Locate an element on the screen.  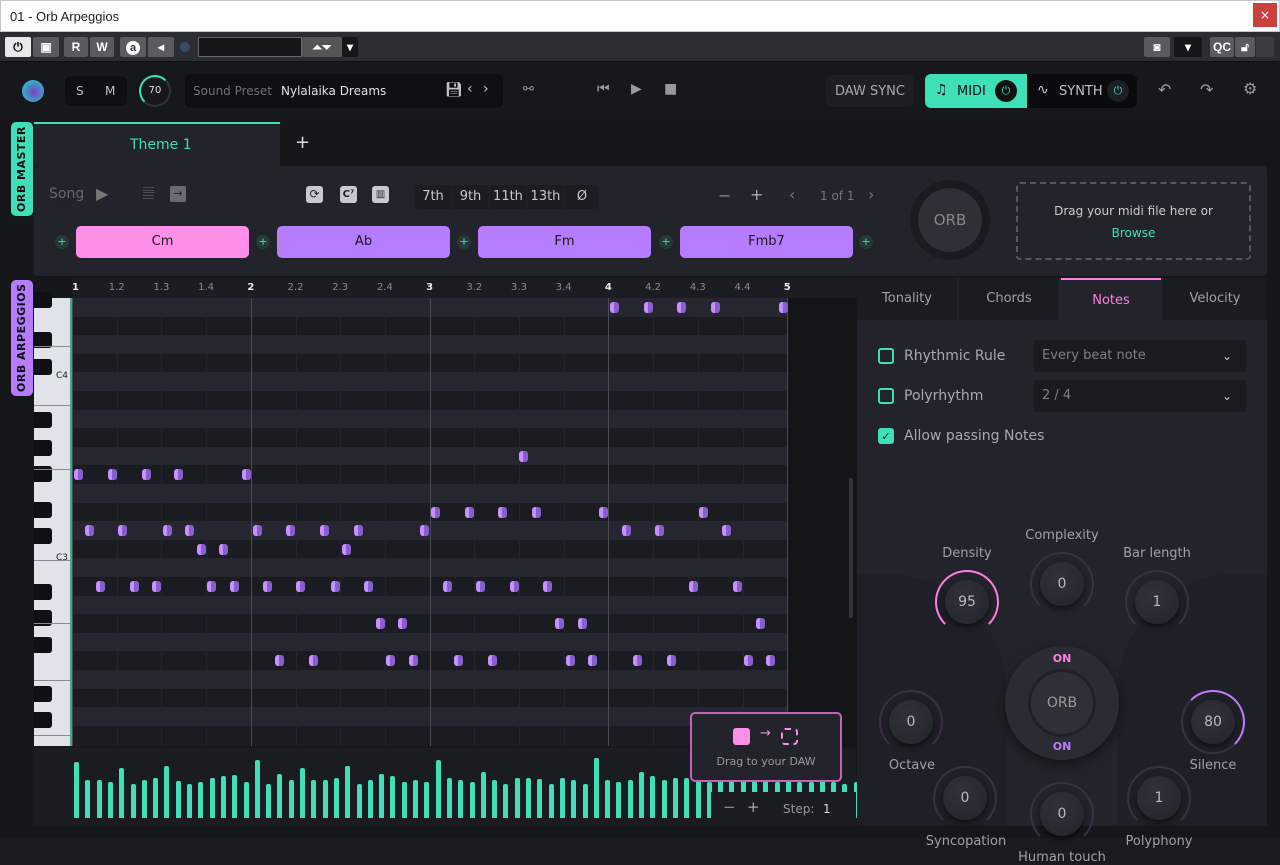
step-value: 1 is located at coordinates (827, 809).